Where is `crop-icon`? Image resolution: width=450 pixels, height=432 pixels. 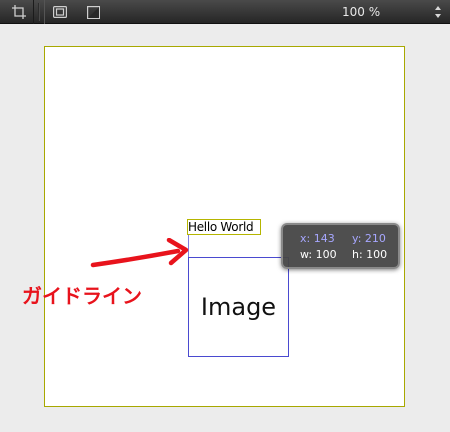 crop-icon is located at coordinates (18, 12).